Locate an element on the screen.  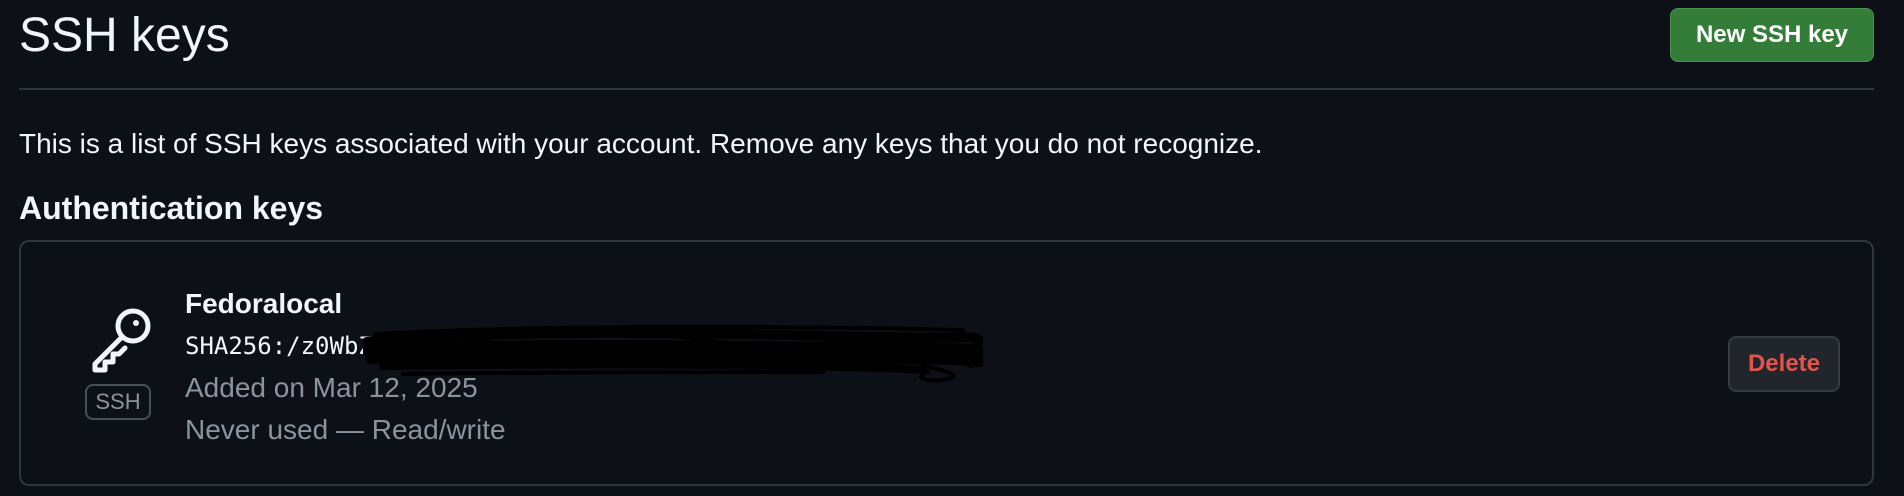
section-title: Authentication keys is located at coordinates (171, 208).